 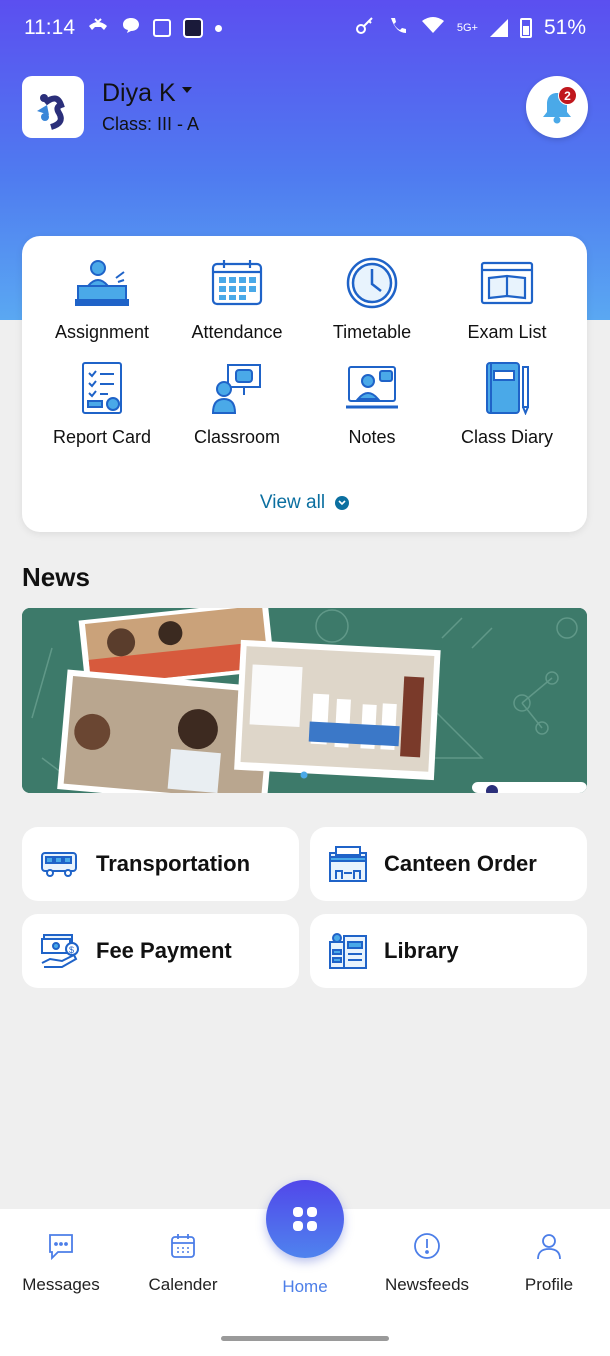 What do you see at coordinates (61, 1263) in the screenshot?
I see `nav-messages: Messages` at bounding box center [61, 1263].